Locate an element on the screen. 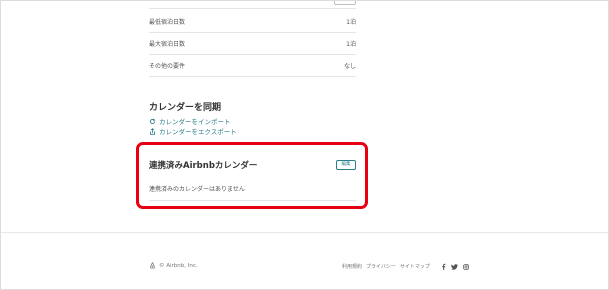 Image resolution: width=609 pixels, height=290 pixels. copyright-text: © Airbnb, Inc. is located at coordinates (178, 265).